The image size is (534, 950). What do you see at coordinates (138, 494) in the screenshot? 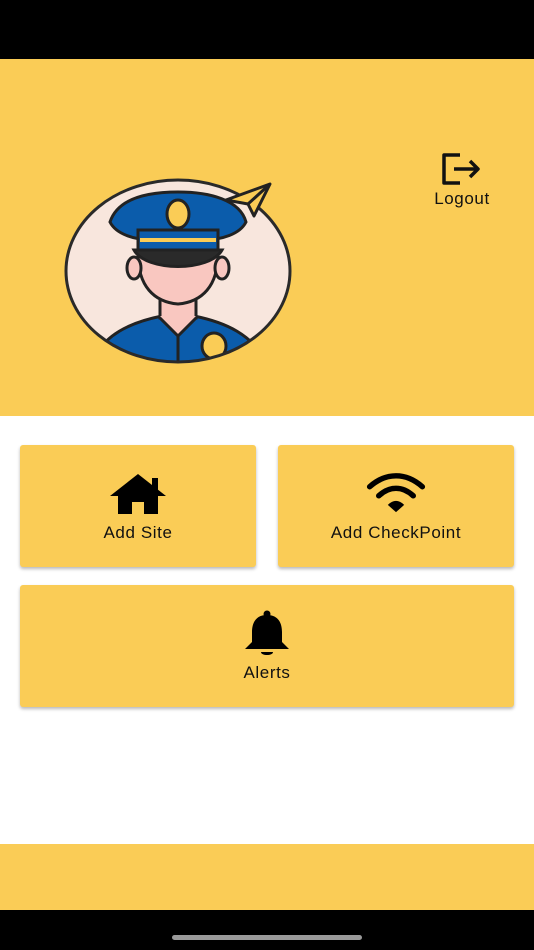
I see `home-icon` at bounding box center [138, 494].